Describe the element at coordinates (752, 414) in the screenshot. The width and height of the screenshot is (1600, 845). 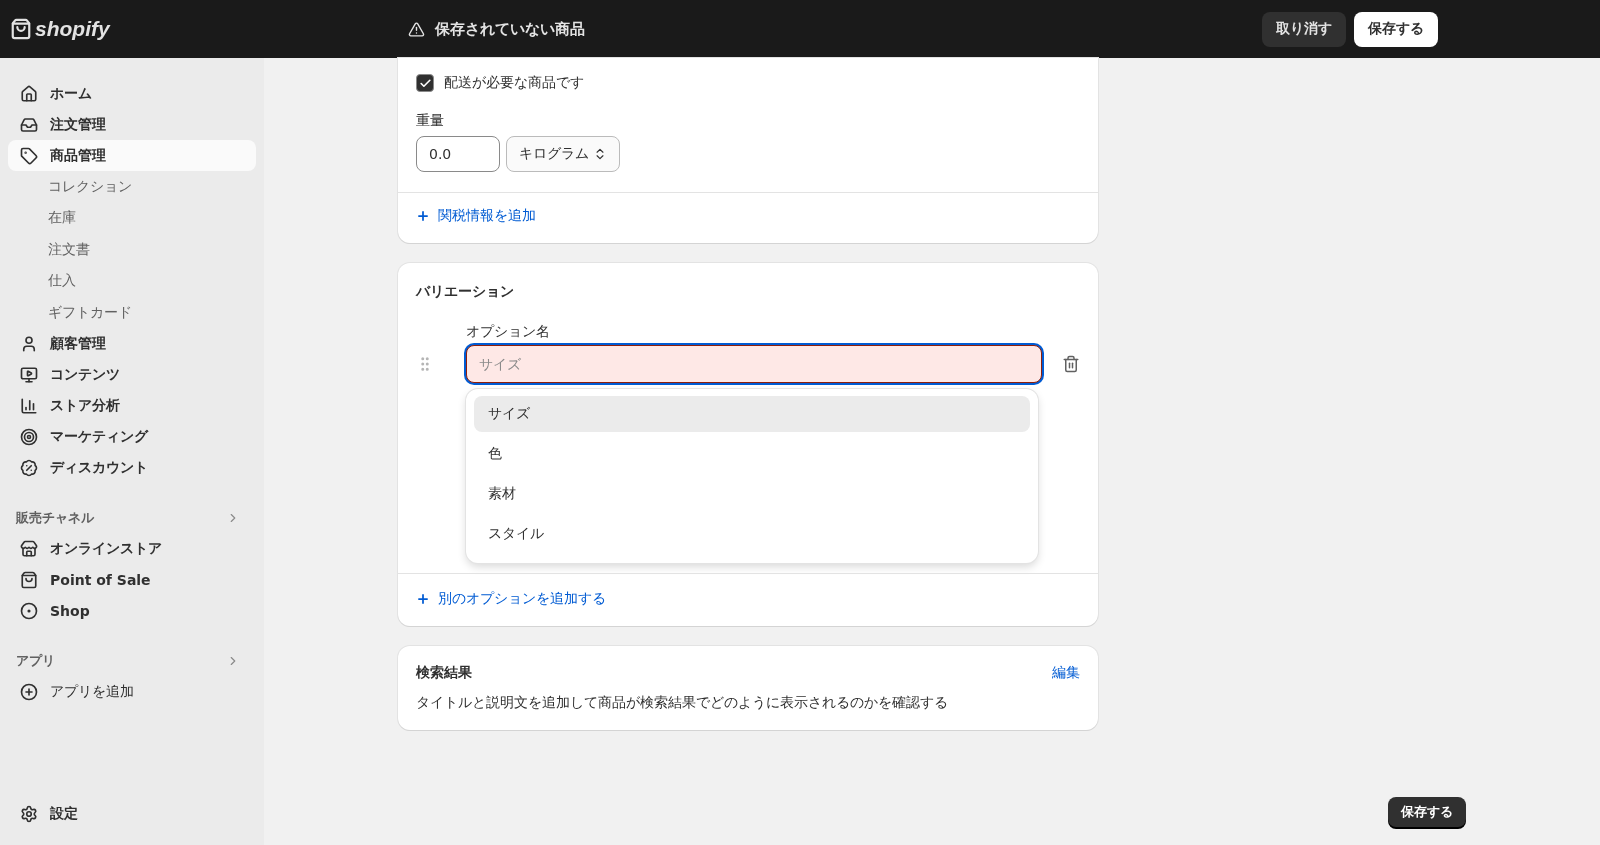
I see `dropdown-option: サイズ` at that location.